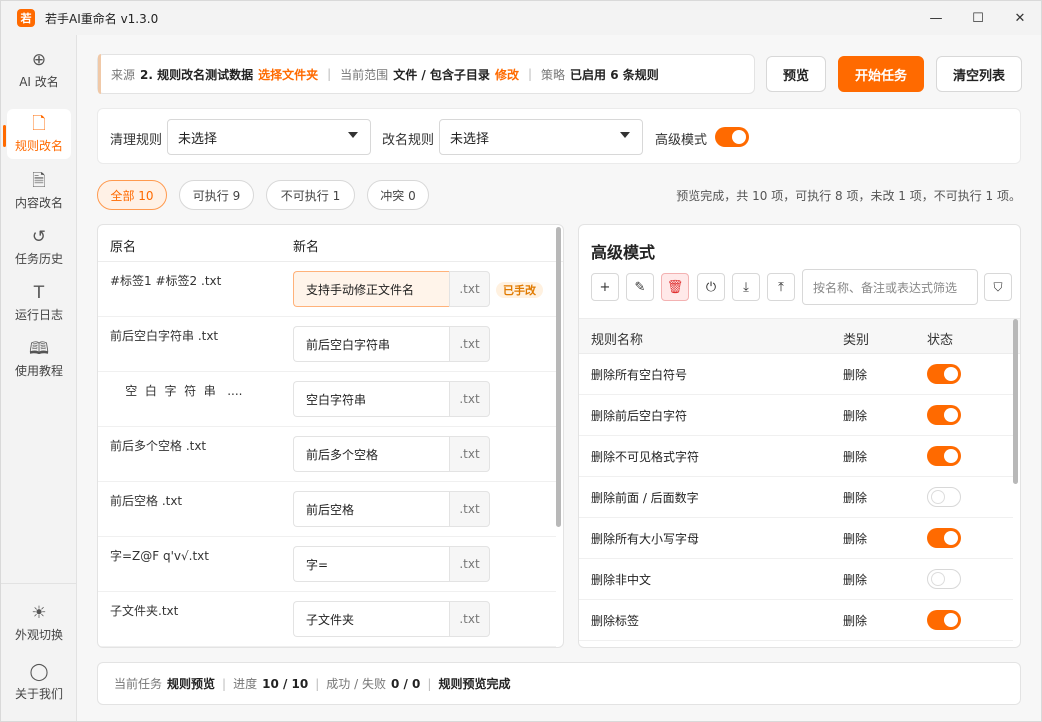 The width and height of the screenshot is (1042, 722). What do you see at coordinates (371, 454) in the screenshot?
I see `new-name-input: 前后多个空格` at bounding box center [371, 454].